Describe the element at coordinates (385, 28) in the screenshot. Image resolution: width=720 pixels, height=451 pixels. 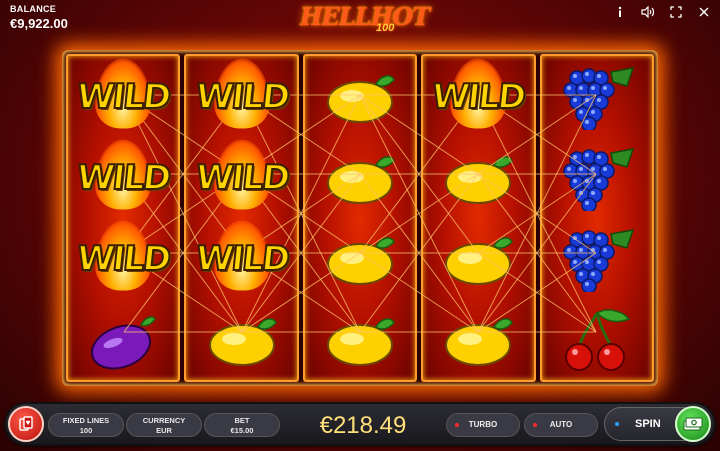
I see `logo-number: 100` at that location.